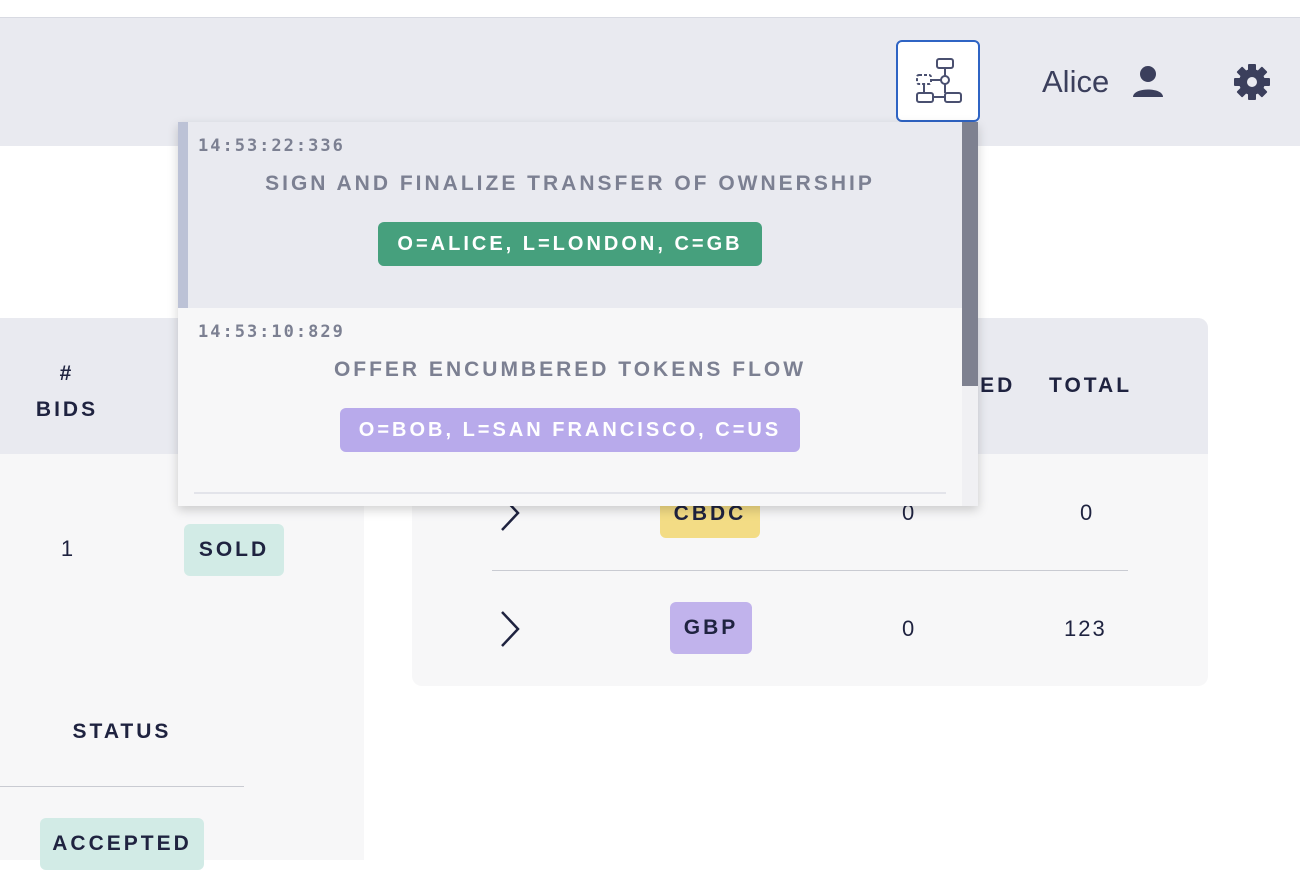  What do you see at coordinates (67, 391) in the screenshot?
I see `bids-column-header: # BIDS` at bounding box center [67, 391].